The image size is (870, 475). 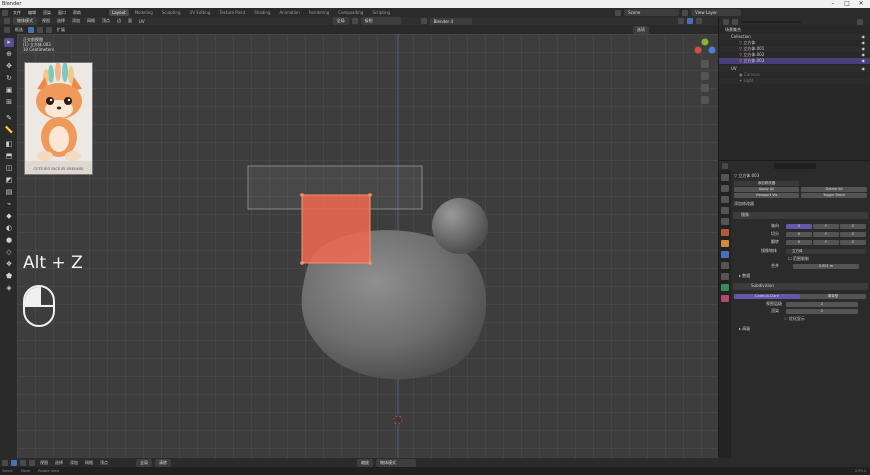 What do you see at coordinates (834, 189) in the screenshot?
I see `delete-all-button: Delete All` at bounding box center [834, 189].